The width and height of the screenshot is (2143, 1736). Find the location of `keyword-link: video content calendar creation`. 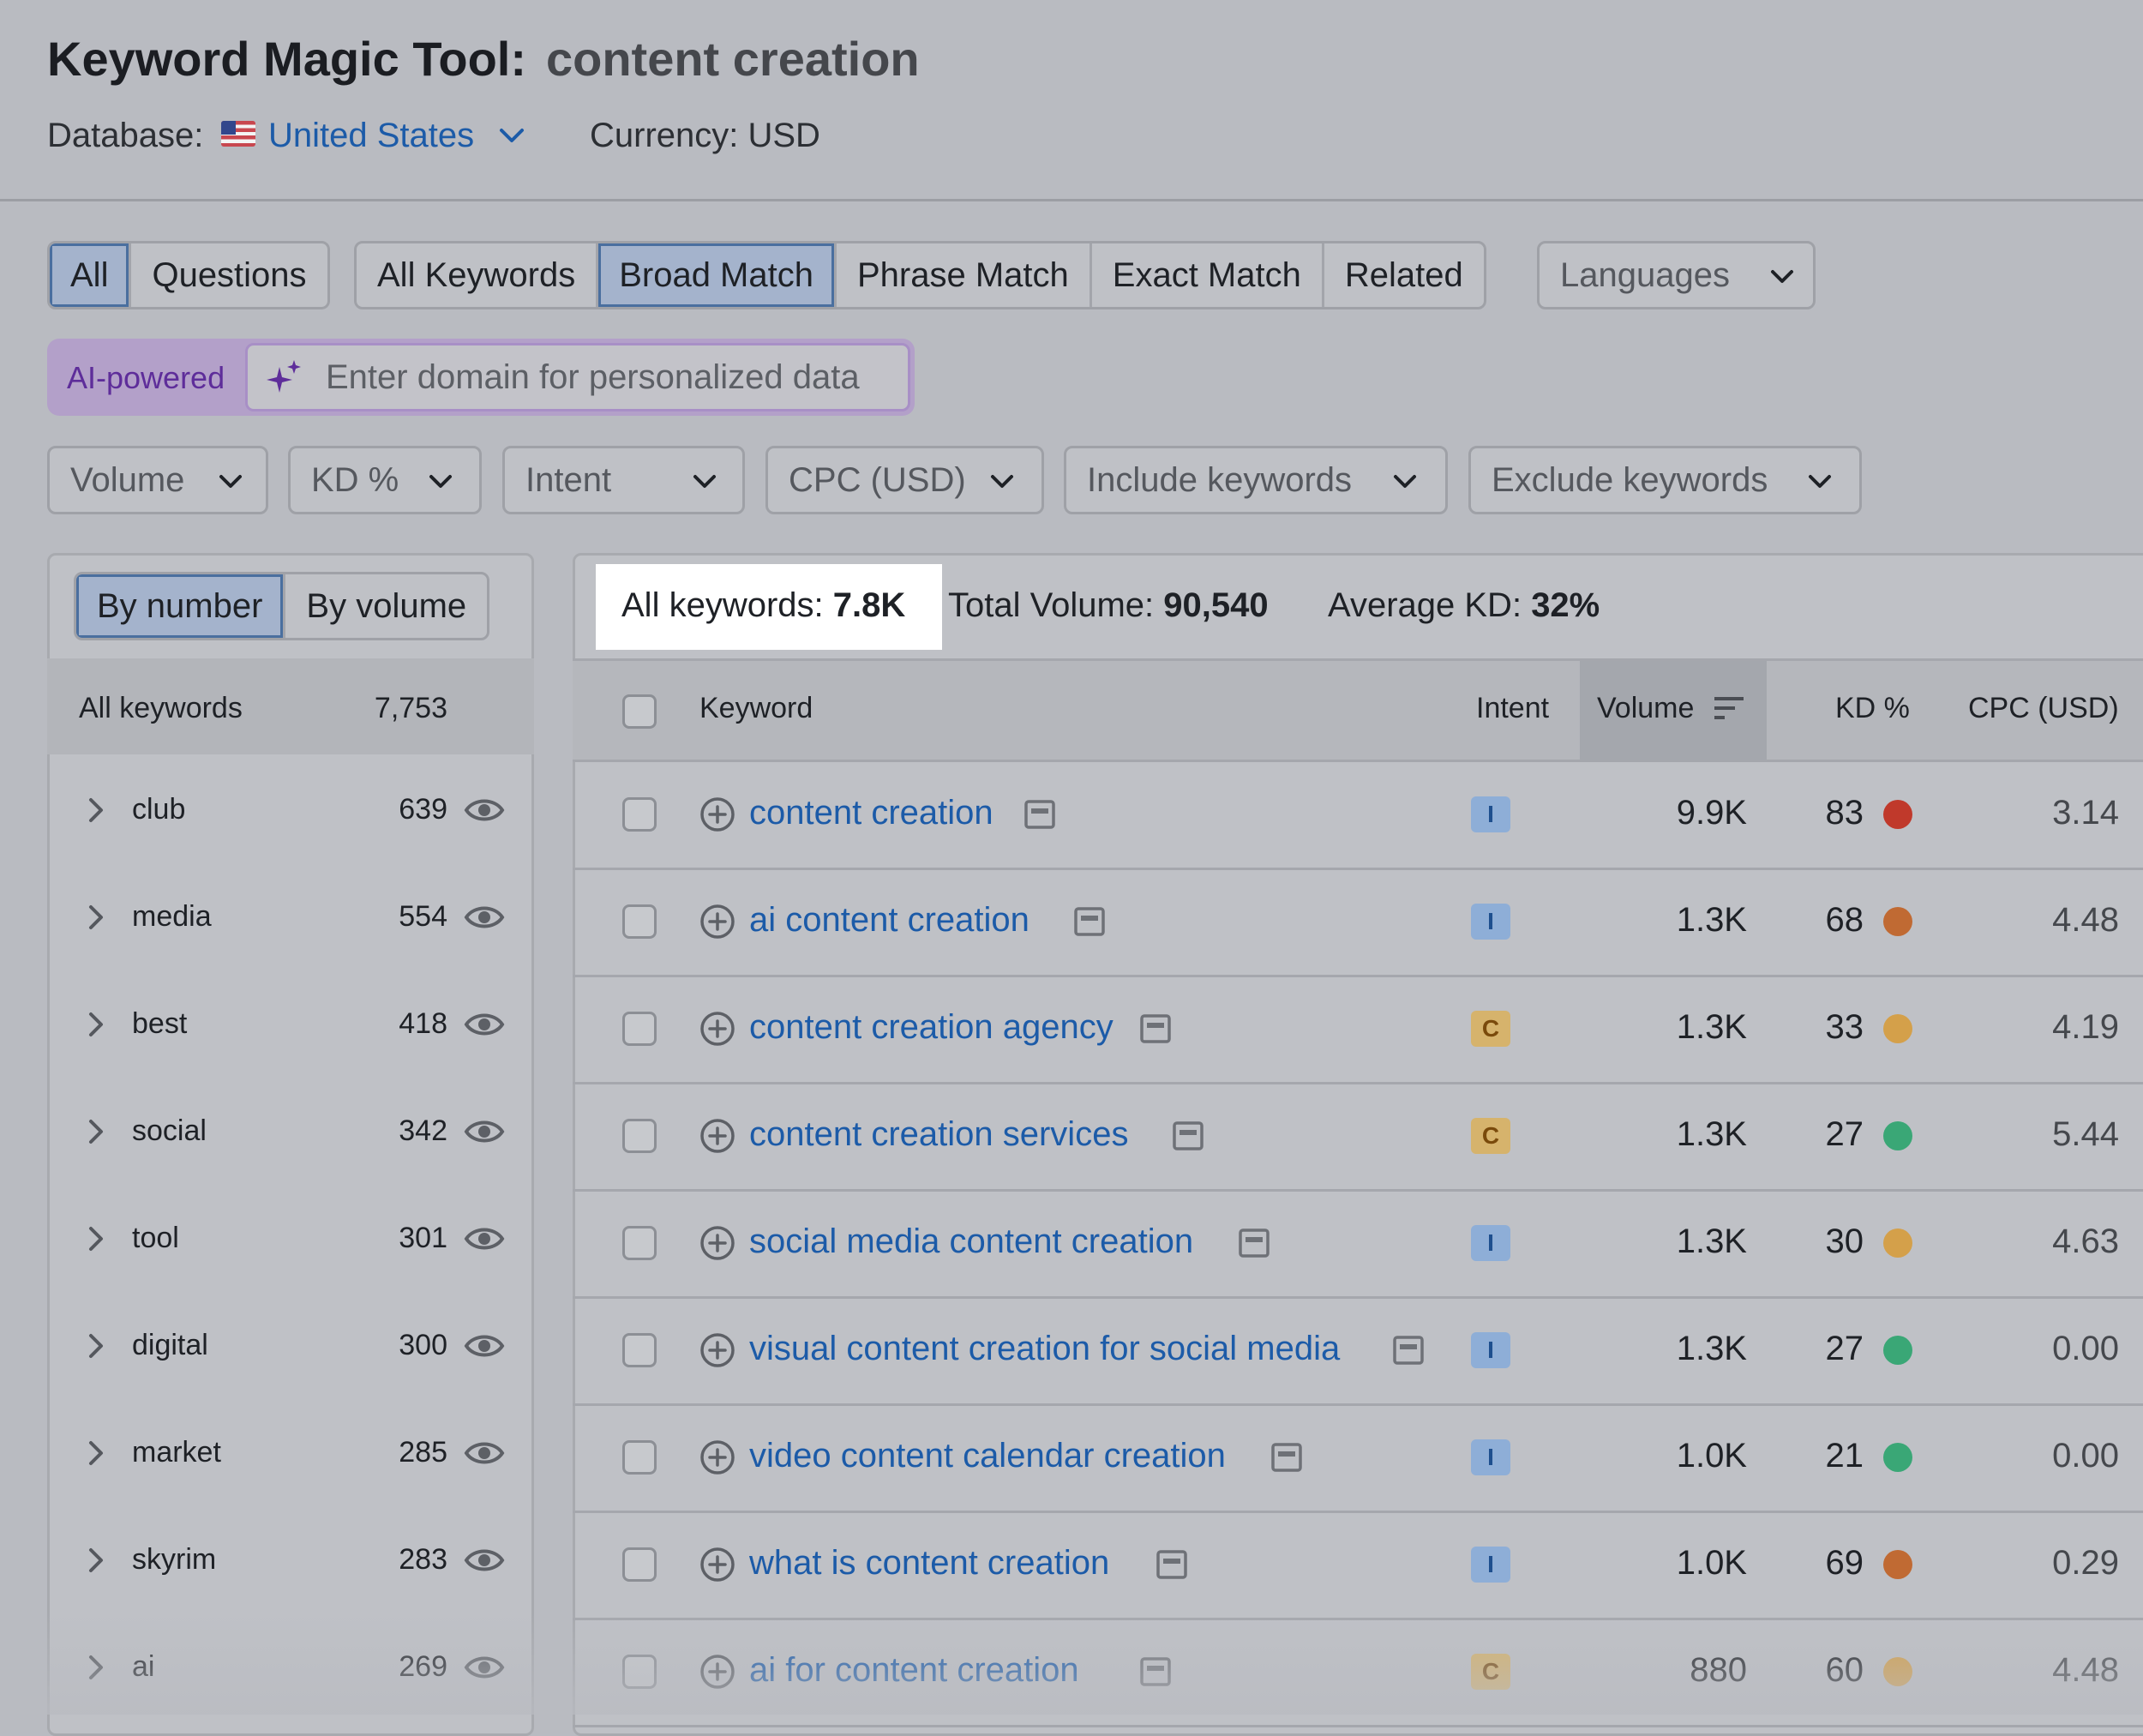

keyword-link: video content calendar creation is located at coordinates (987, 1456).